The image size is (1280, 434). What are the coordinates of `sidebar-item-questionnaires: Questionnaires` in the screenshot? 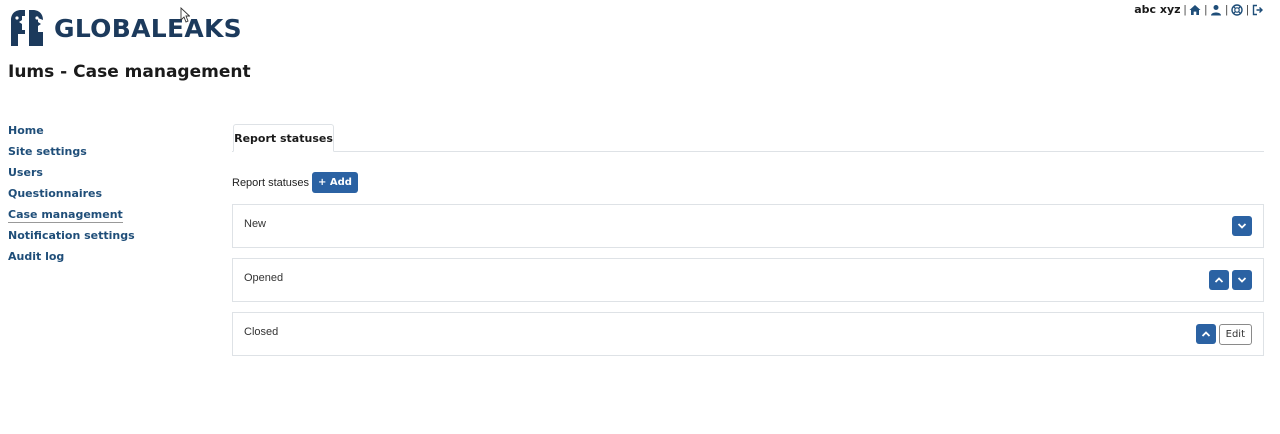 It's located at (108, 195).